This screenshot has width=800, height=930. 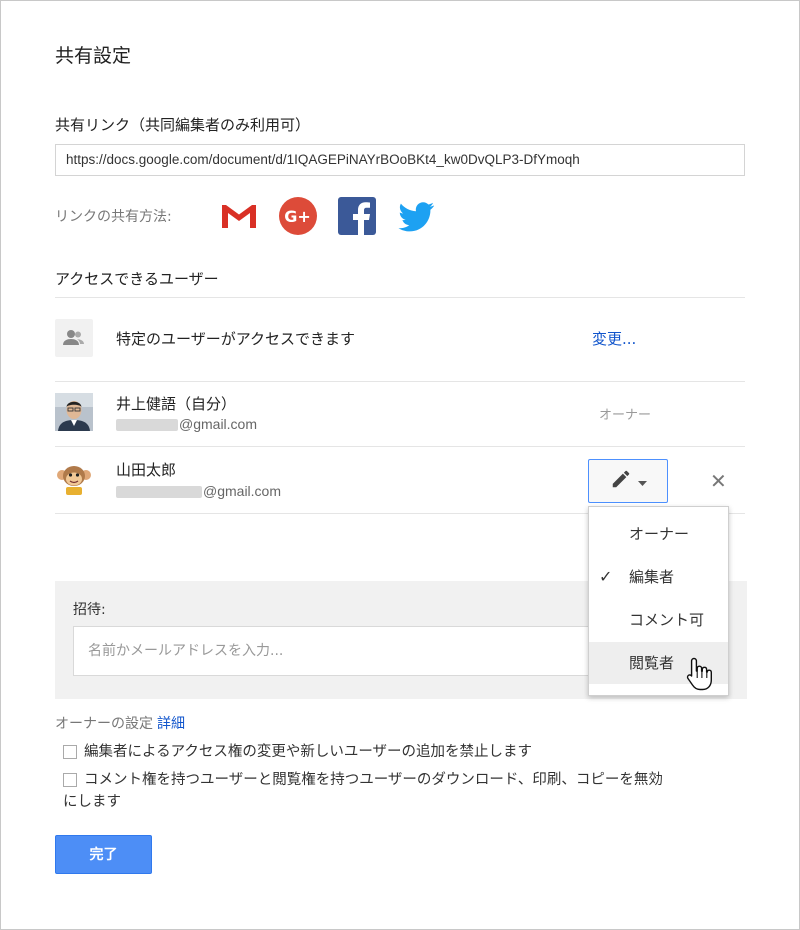 I want to click on svg-text: G+, so click(x=297, y=216).